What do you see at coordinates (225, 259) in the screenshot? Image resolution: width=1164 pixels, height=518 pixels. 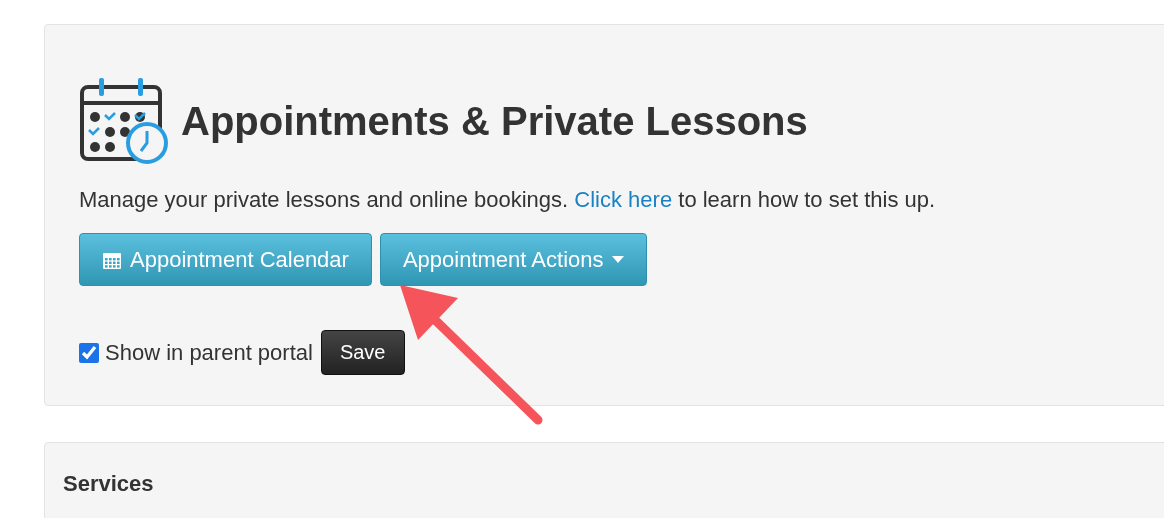 I see `calendar-button: Appointment Calendar` at bounding box center [225, 259].